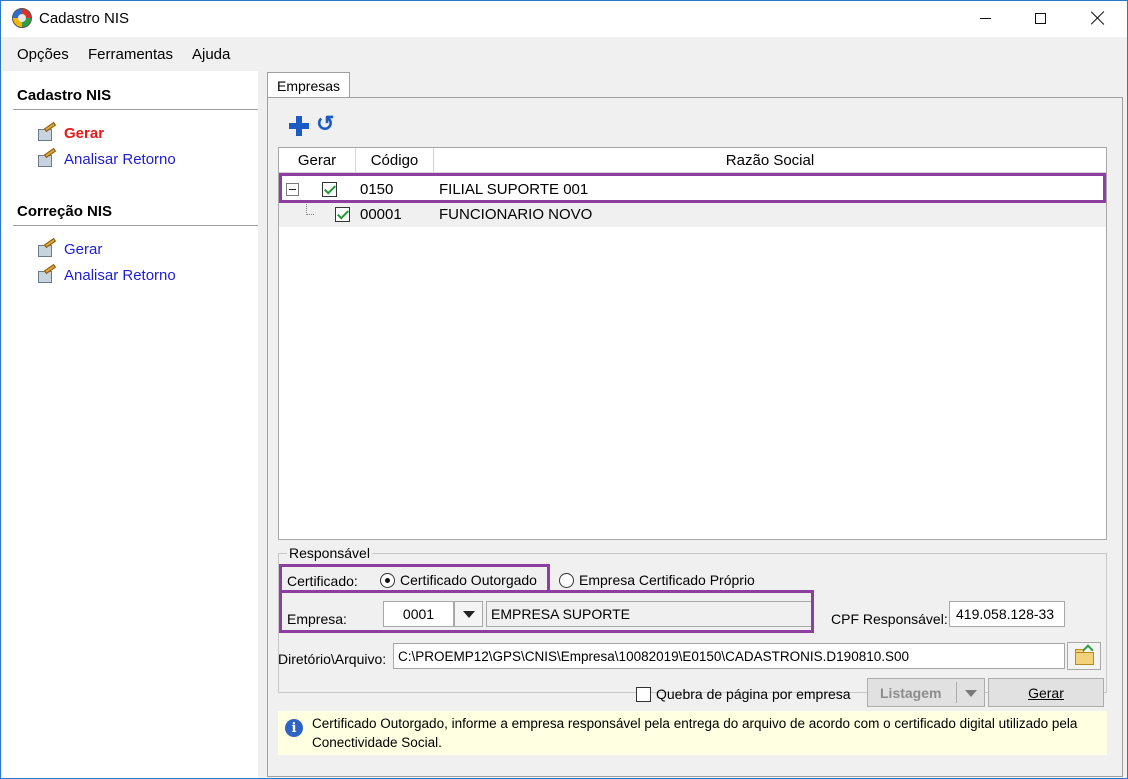  I want to click on title-bar: Cadastro NIS, so click(564, 19).